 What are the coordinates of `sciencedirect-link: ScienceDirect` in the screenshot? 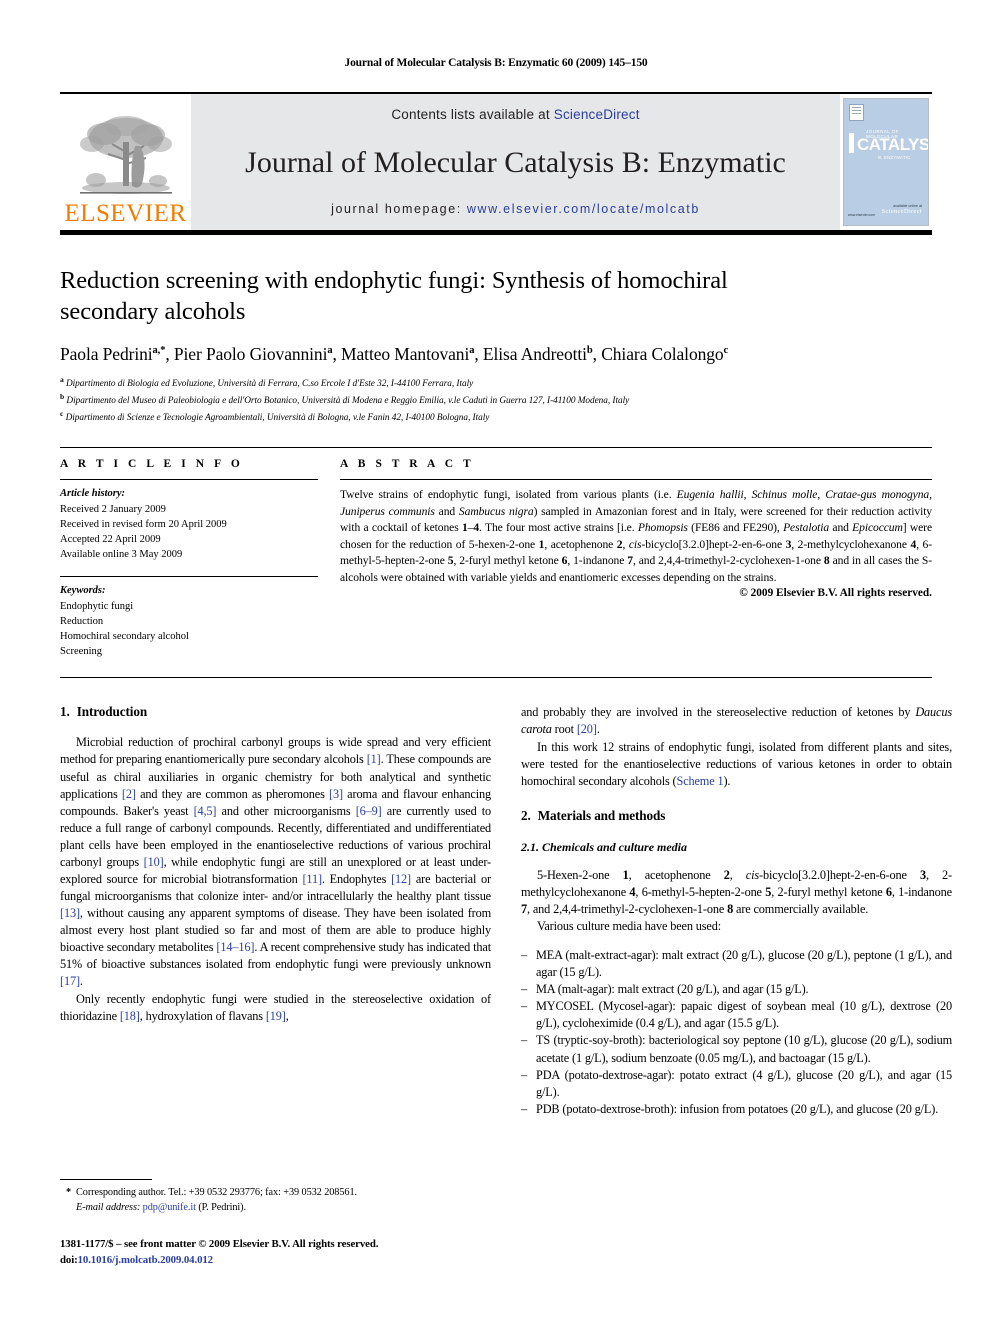 It's located at (597, 114).